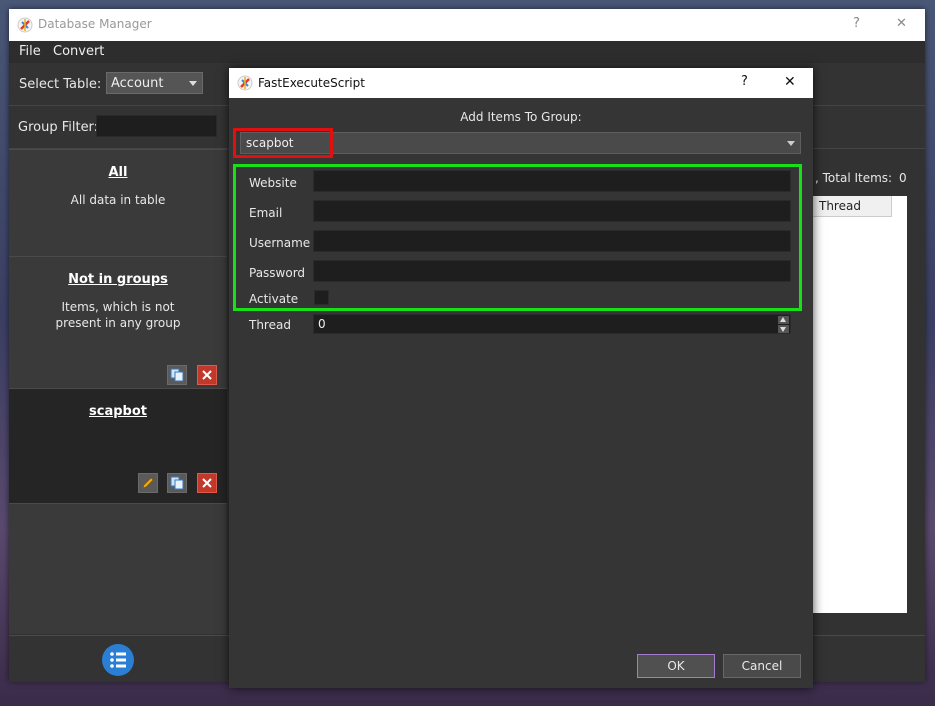 This screenshot has height=706, width=935. I want to click on group-title-scapbot: scapbot, so click(118, 411).